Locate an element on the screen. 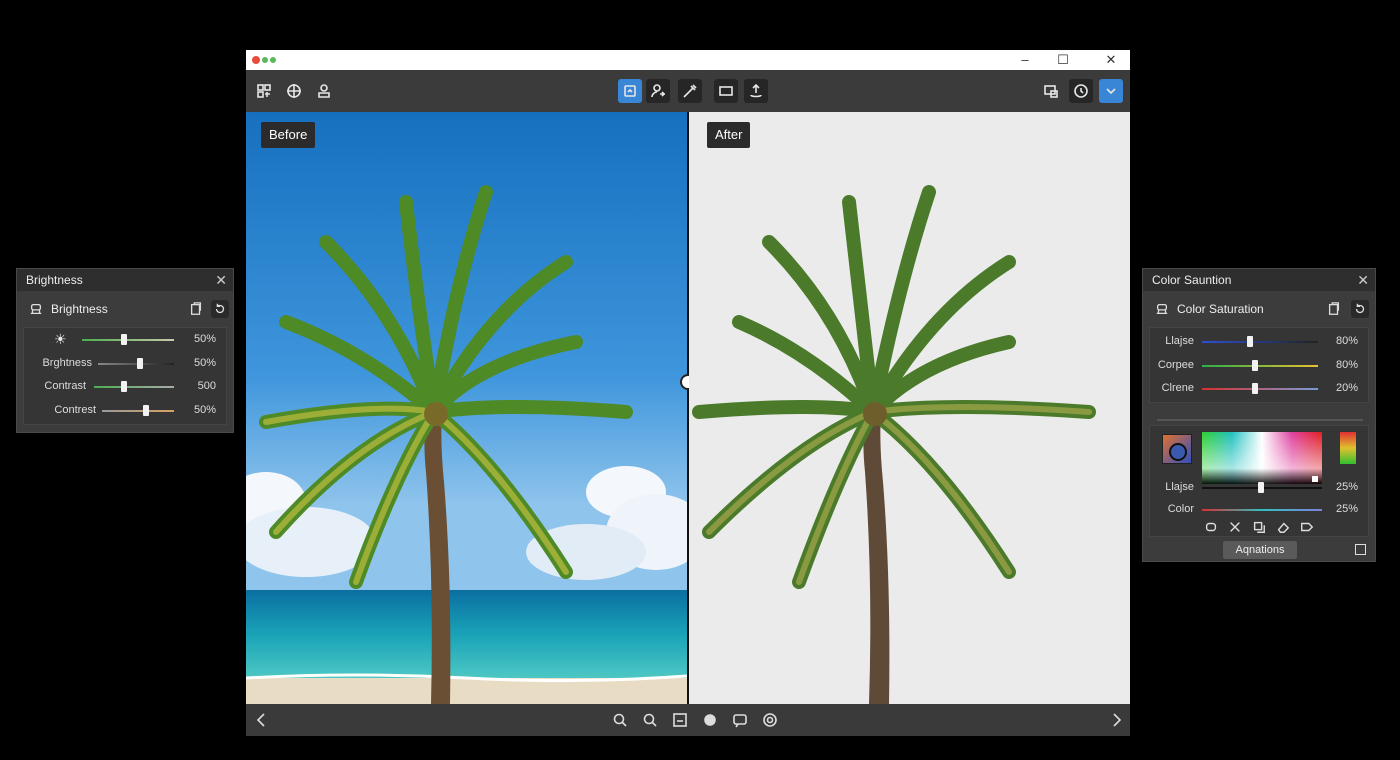 The width and height of the screenshot is (1400, 760). picker-label-2: Color is located at coordinates (1180, 509).